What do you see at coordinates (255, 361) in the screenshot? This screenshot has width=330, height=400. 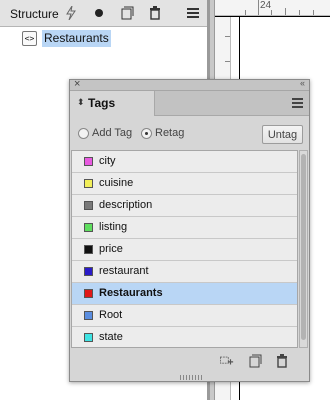 I see `new-tag-icon` at bounding box center [255, 361].